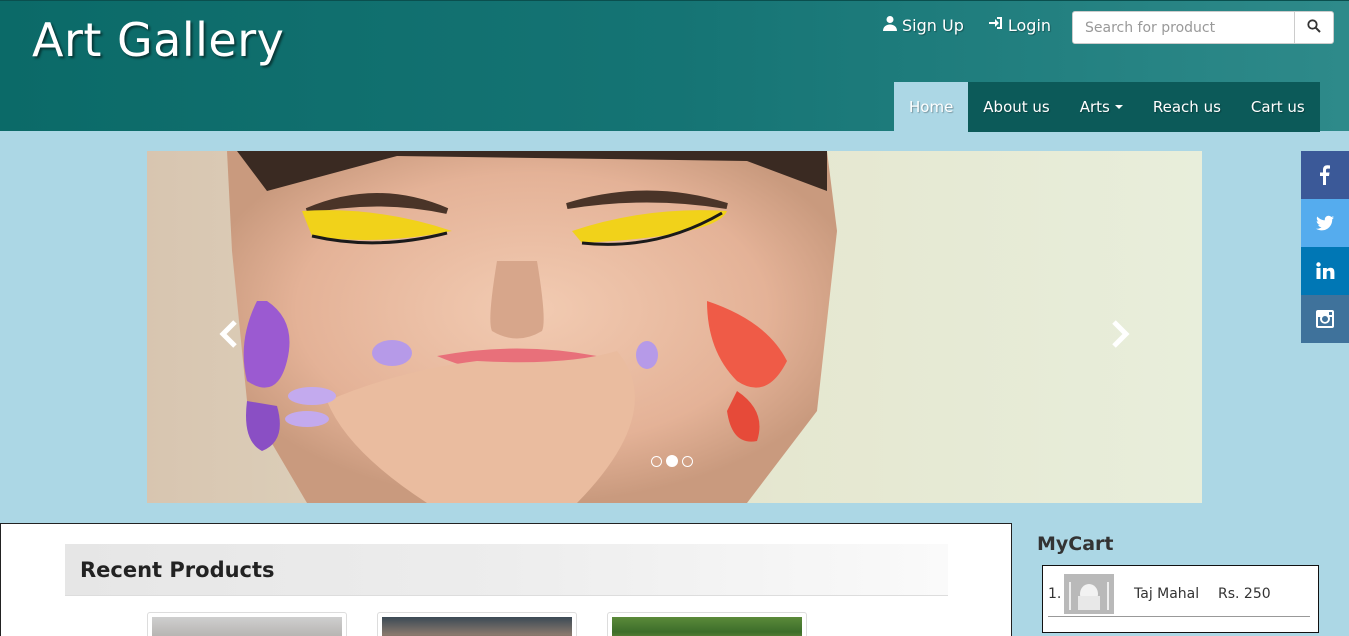  I want to click on linkedin-link, so click(1325, 271).